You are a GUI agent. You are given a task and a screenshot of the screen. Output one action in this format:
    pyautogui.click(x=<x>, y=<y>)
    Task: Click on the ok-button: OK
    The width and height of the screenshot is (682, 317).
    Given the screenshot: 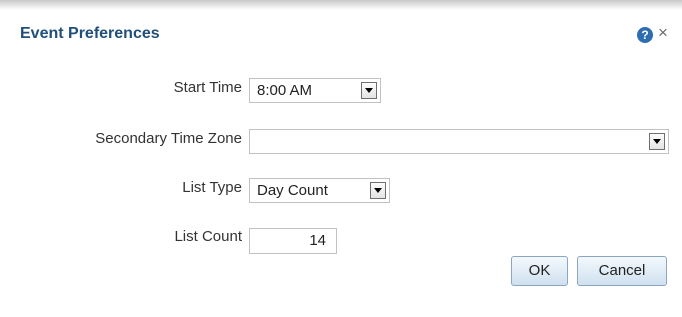 What is the action you would take?
    pyautogui.click(x=539, y=271)
    